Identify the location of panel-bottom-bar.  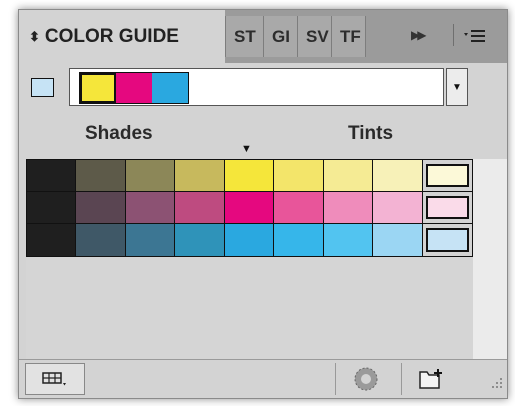
(263, 378).